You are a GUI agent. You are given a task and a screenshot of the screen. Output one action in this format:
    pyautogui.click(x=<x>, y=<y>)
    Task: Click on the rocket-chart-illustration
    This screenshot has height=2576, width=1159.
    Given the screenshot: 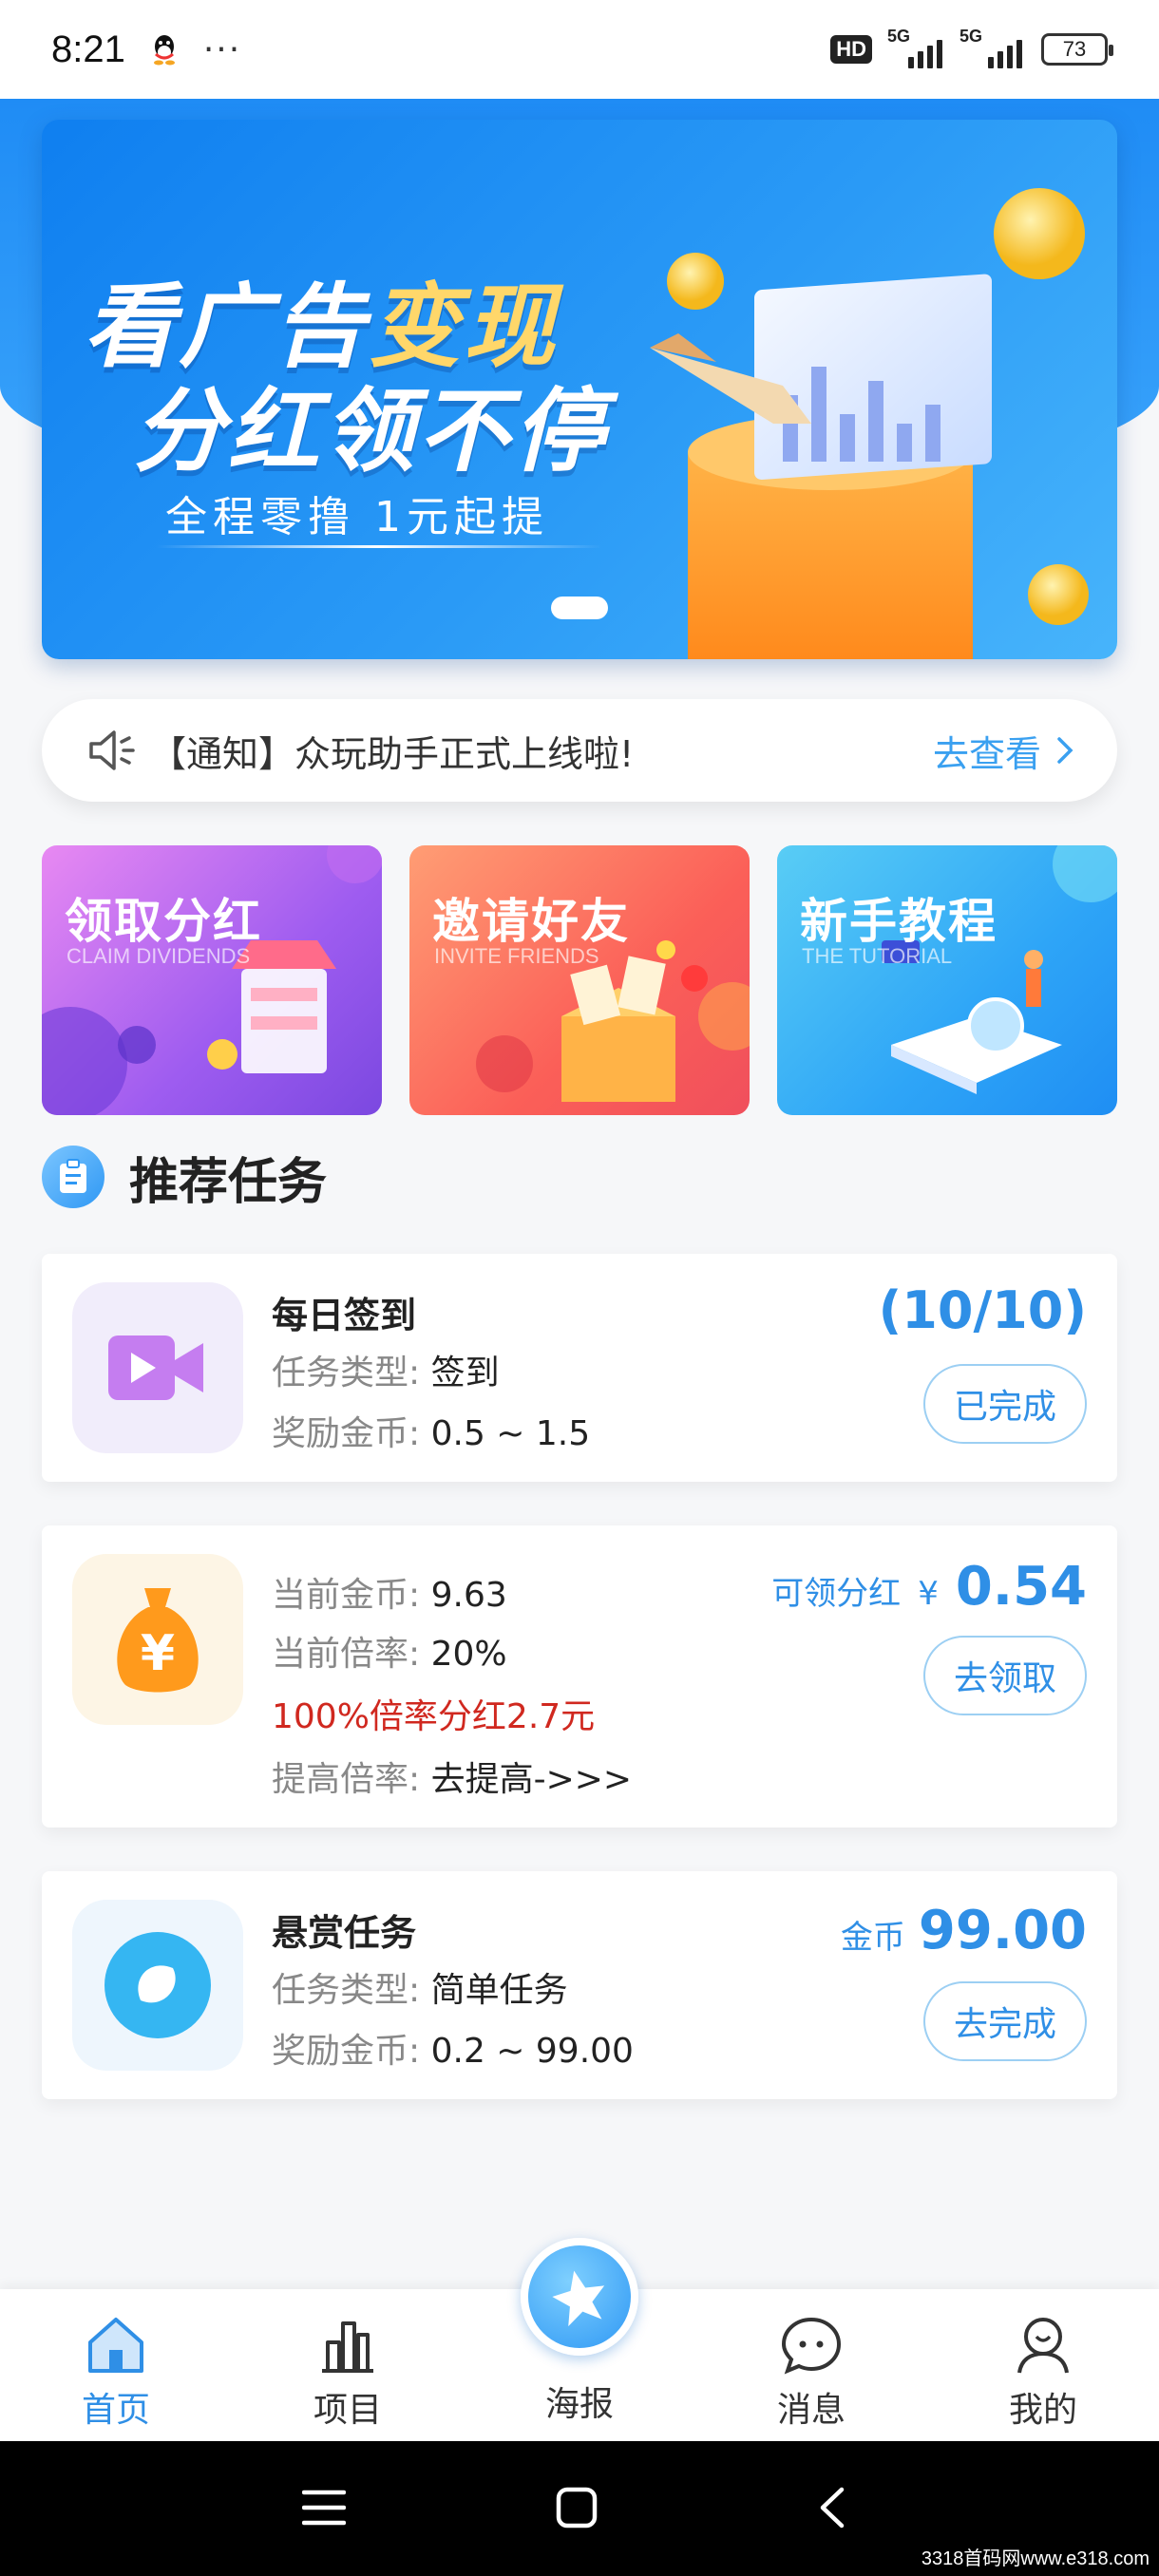 What is the action you would take?
    pyautogui.click(x=869, y=423)
    